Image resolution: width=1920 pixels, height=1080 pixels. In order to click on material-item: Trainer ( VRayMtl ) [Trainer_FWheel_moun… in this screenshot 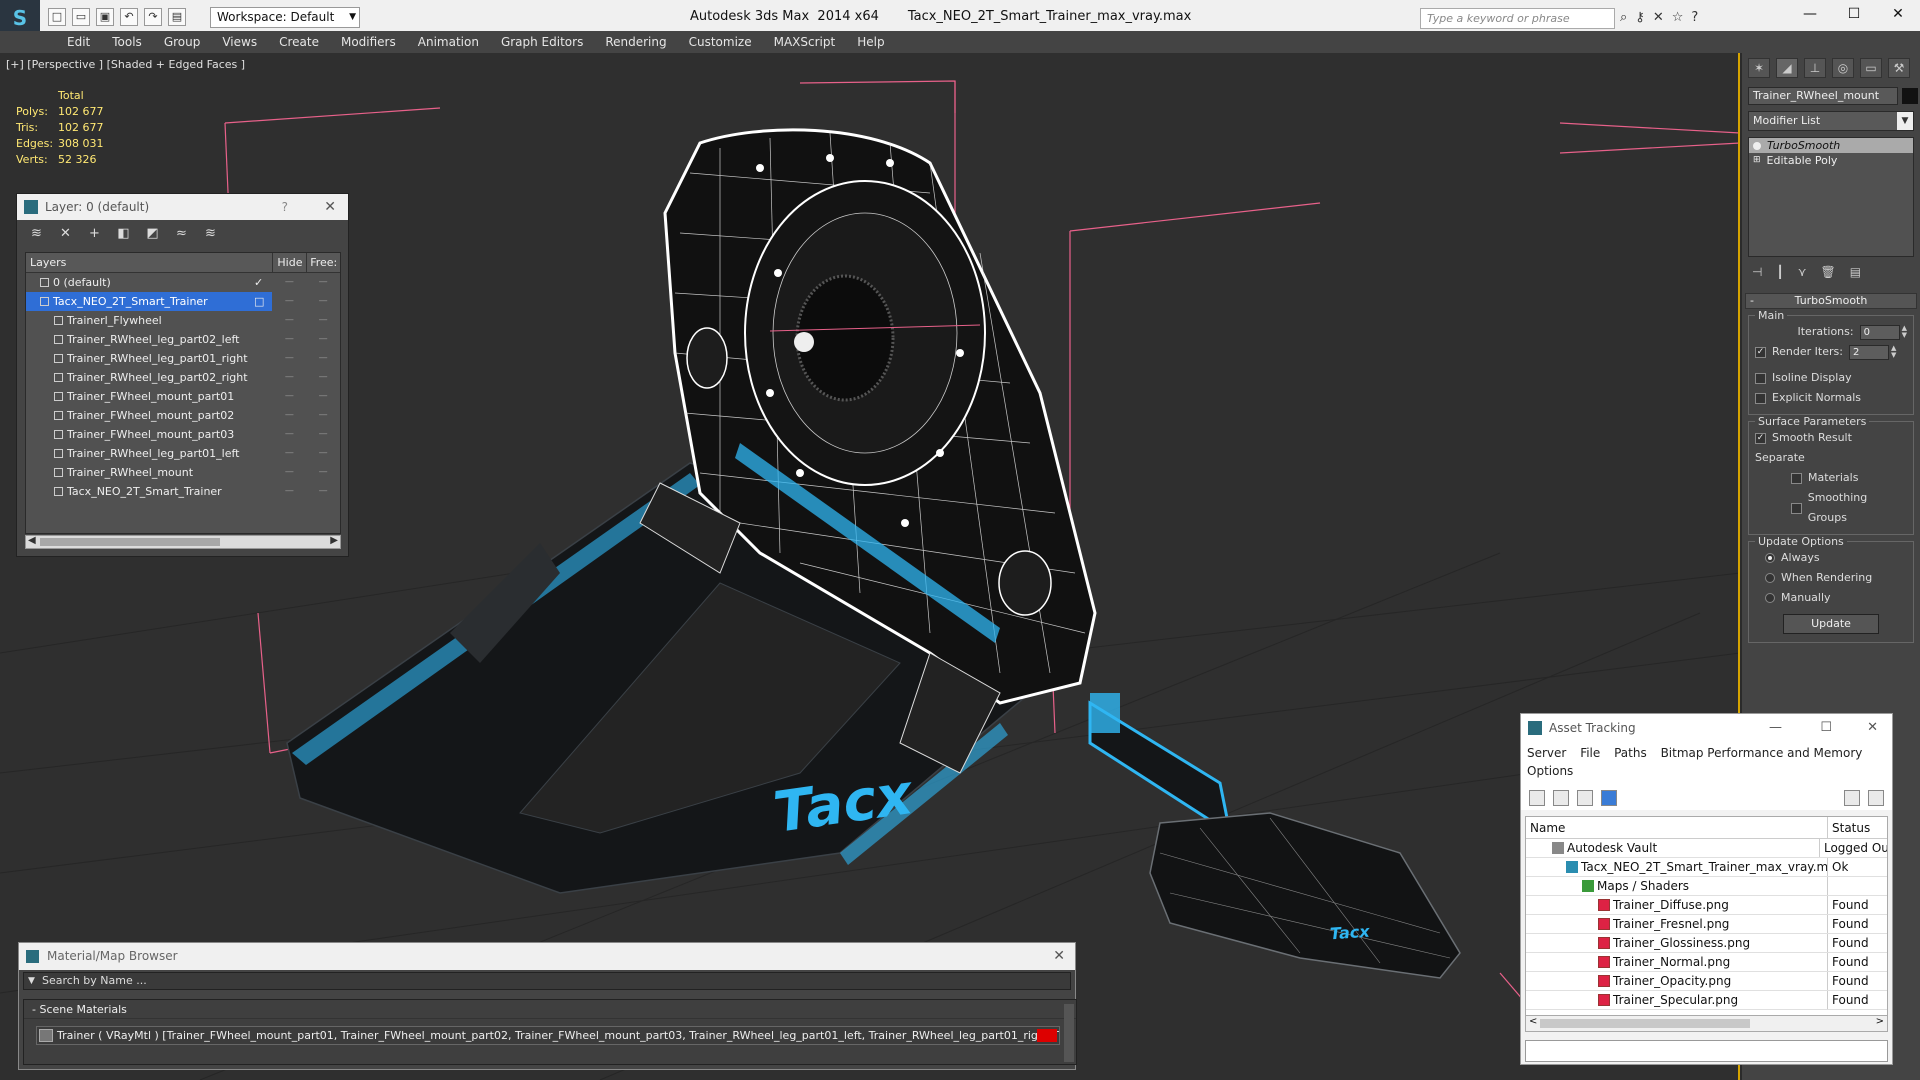, I will do `click(548, 1035)`.